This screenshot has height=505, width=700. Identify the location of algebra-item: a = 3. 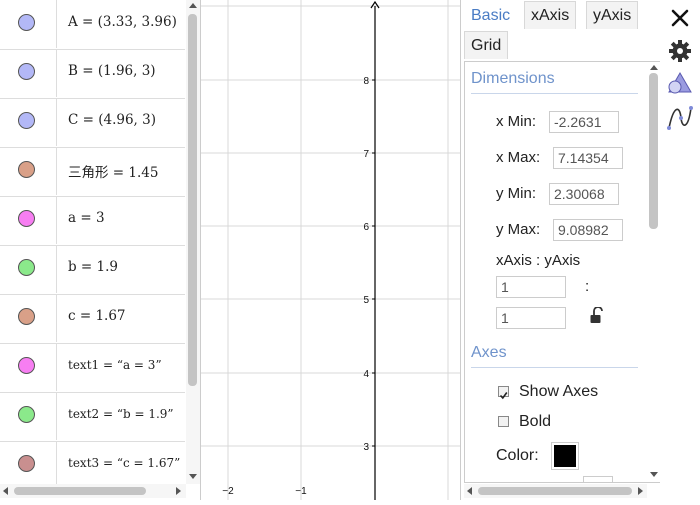
(92, 221).